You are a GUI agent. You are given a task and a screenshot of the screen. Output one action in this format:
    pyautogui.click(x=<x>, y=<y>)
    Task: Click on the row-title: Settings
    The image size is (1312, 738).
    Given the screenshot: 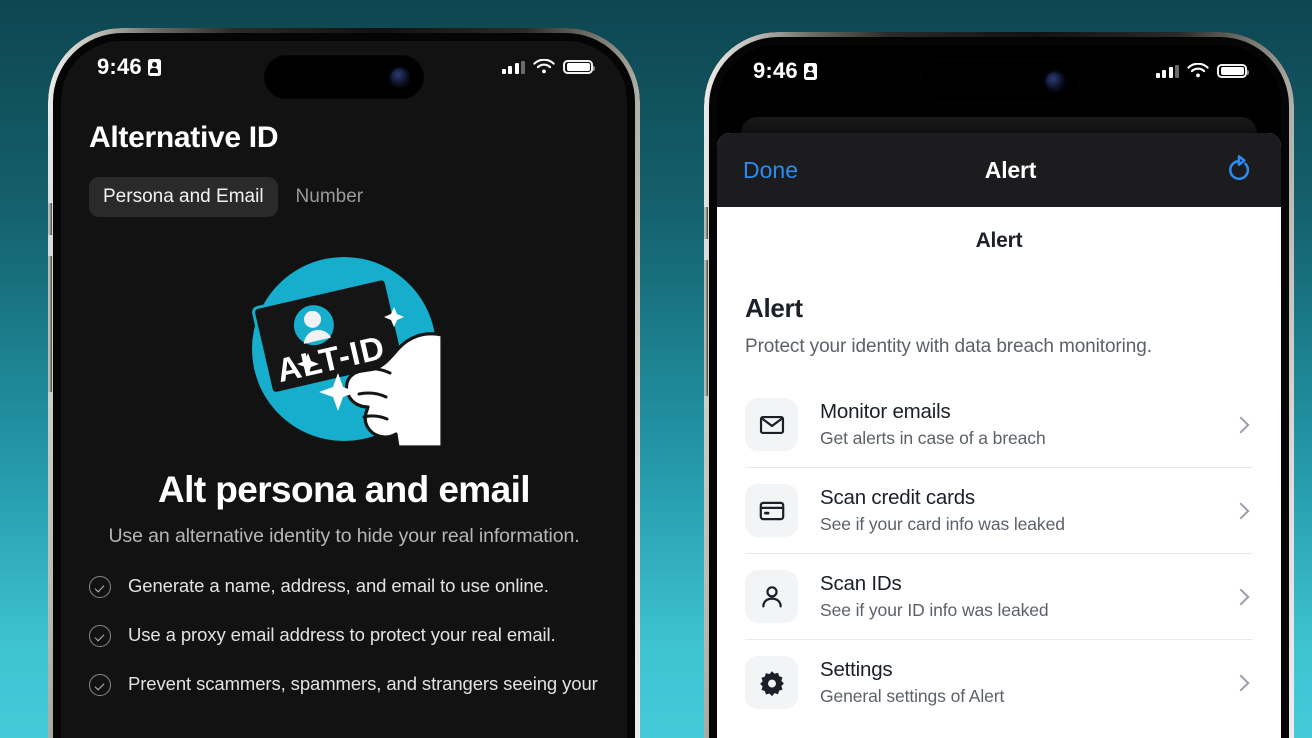 What is the action you would take?
    pyautogui.click(x=856, y=669)
    